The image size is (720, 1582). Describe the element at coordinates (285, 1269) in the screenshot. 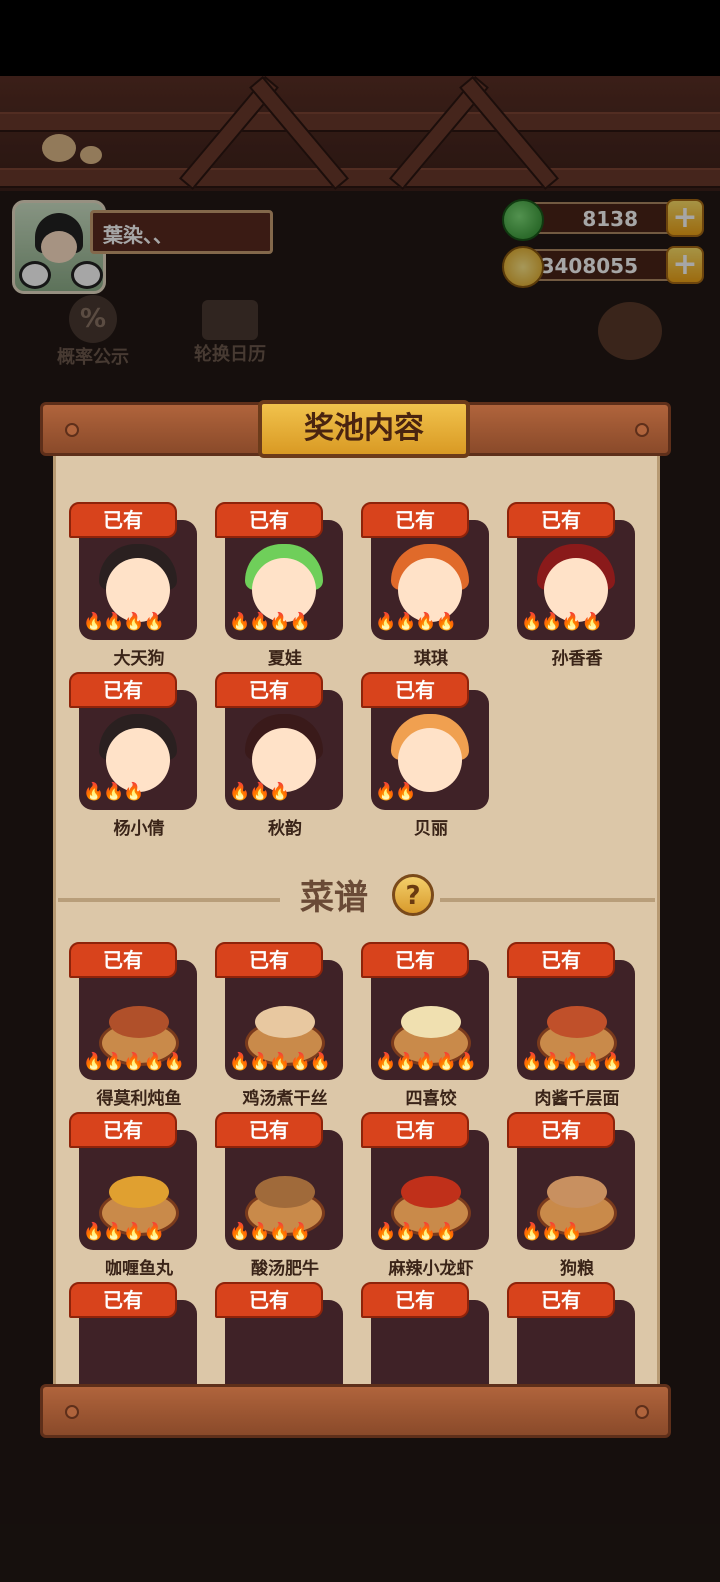

I see `recipe-name: 酸汤肥牛` at that location.